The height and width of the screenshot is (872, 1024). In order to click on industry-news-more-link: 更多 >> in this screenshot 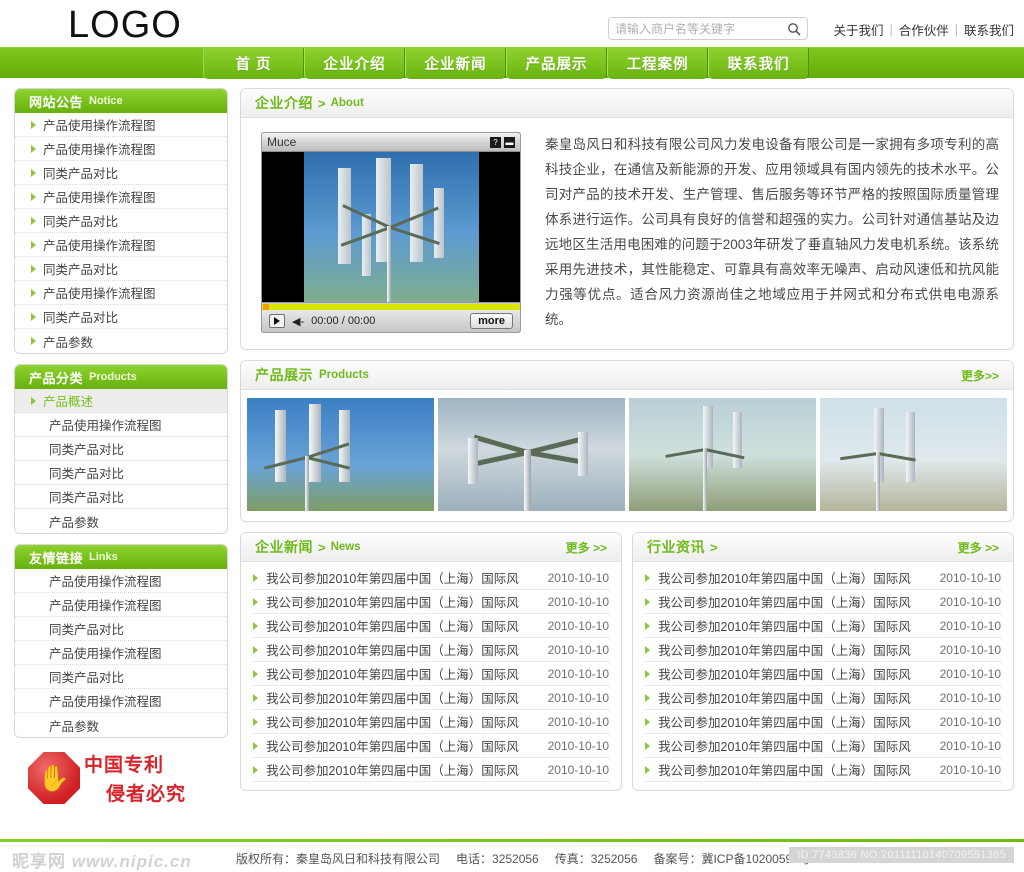, I will do `click(978, 547)`.